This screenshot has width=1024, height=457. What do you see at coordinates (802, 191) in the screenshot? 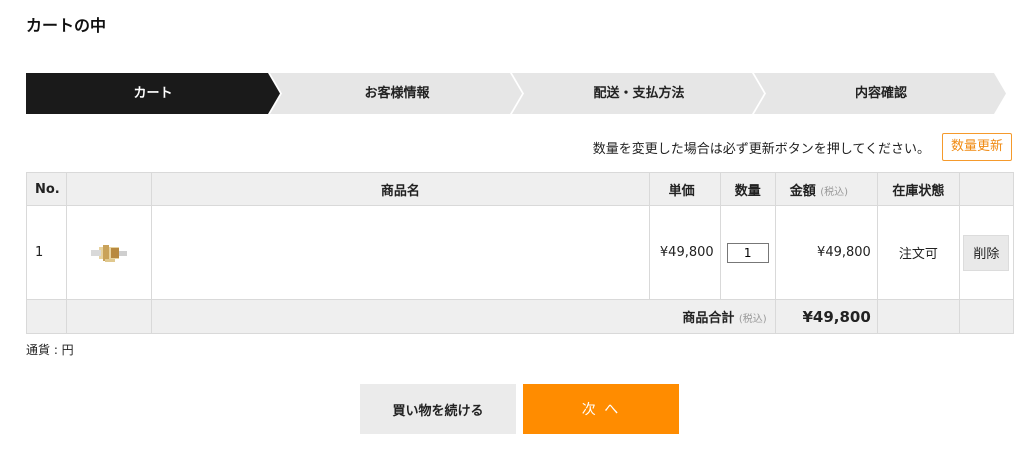
I see `header-amount-label: 金額` at bounding box center [802, 191].